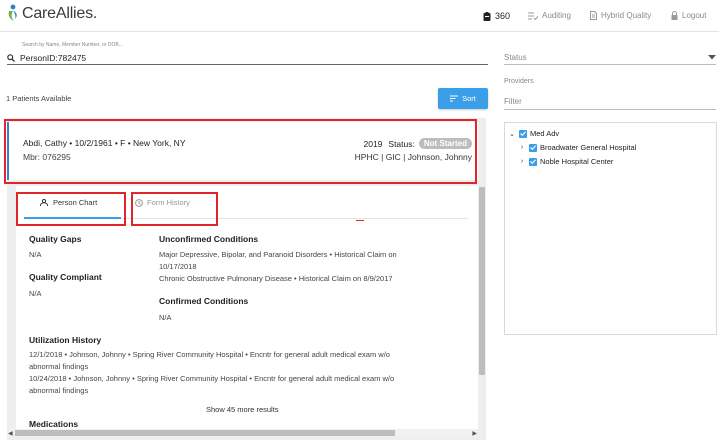 This screenshot has height=448, width=719. Describe the element at coordinates (512, 134) in the screenshot. I see `collapse-caret-icon: ⌄` at that location.